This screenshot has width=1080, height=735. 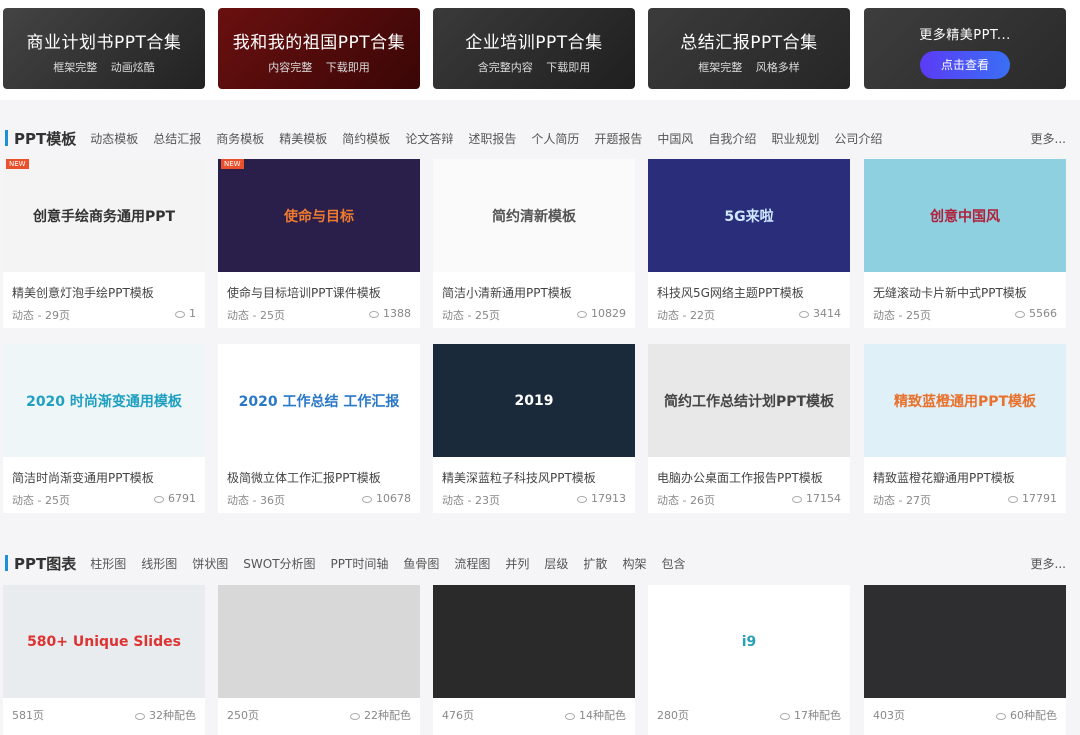 I want to click on category-link: 包含, so click(x=673, y=563).